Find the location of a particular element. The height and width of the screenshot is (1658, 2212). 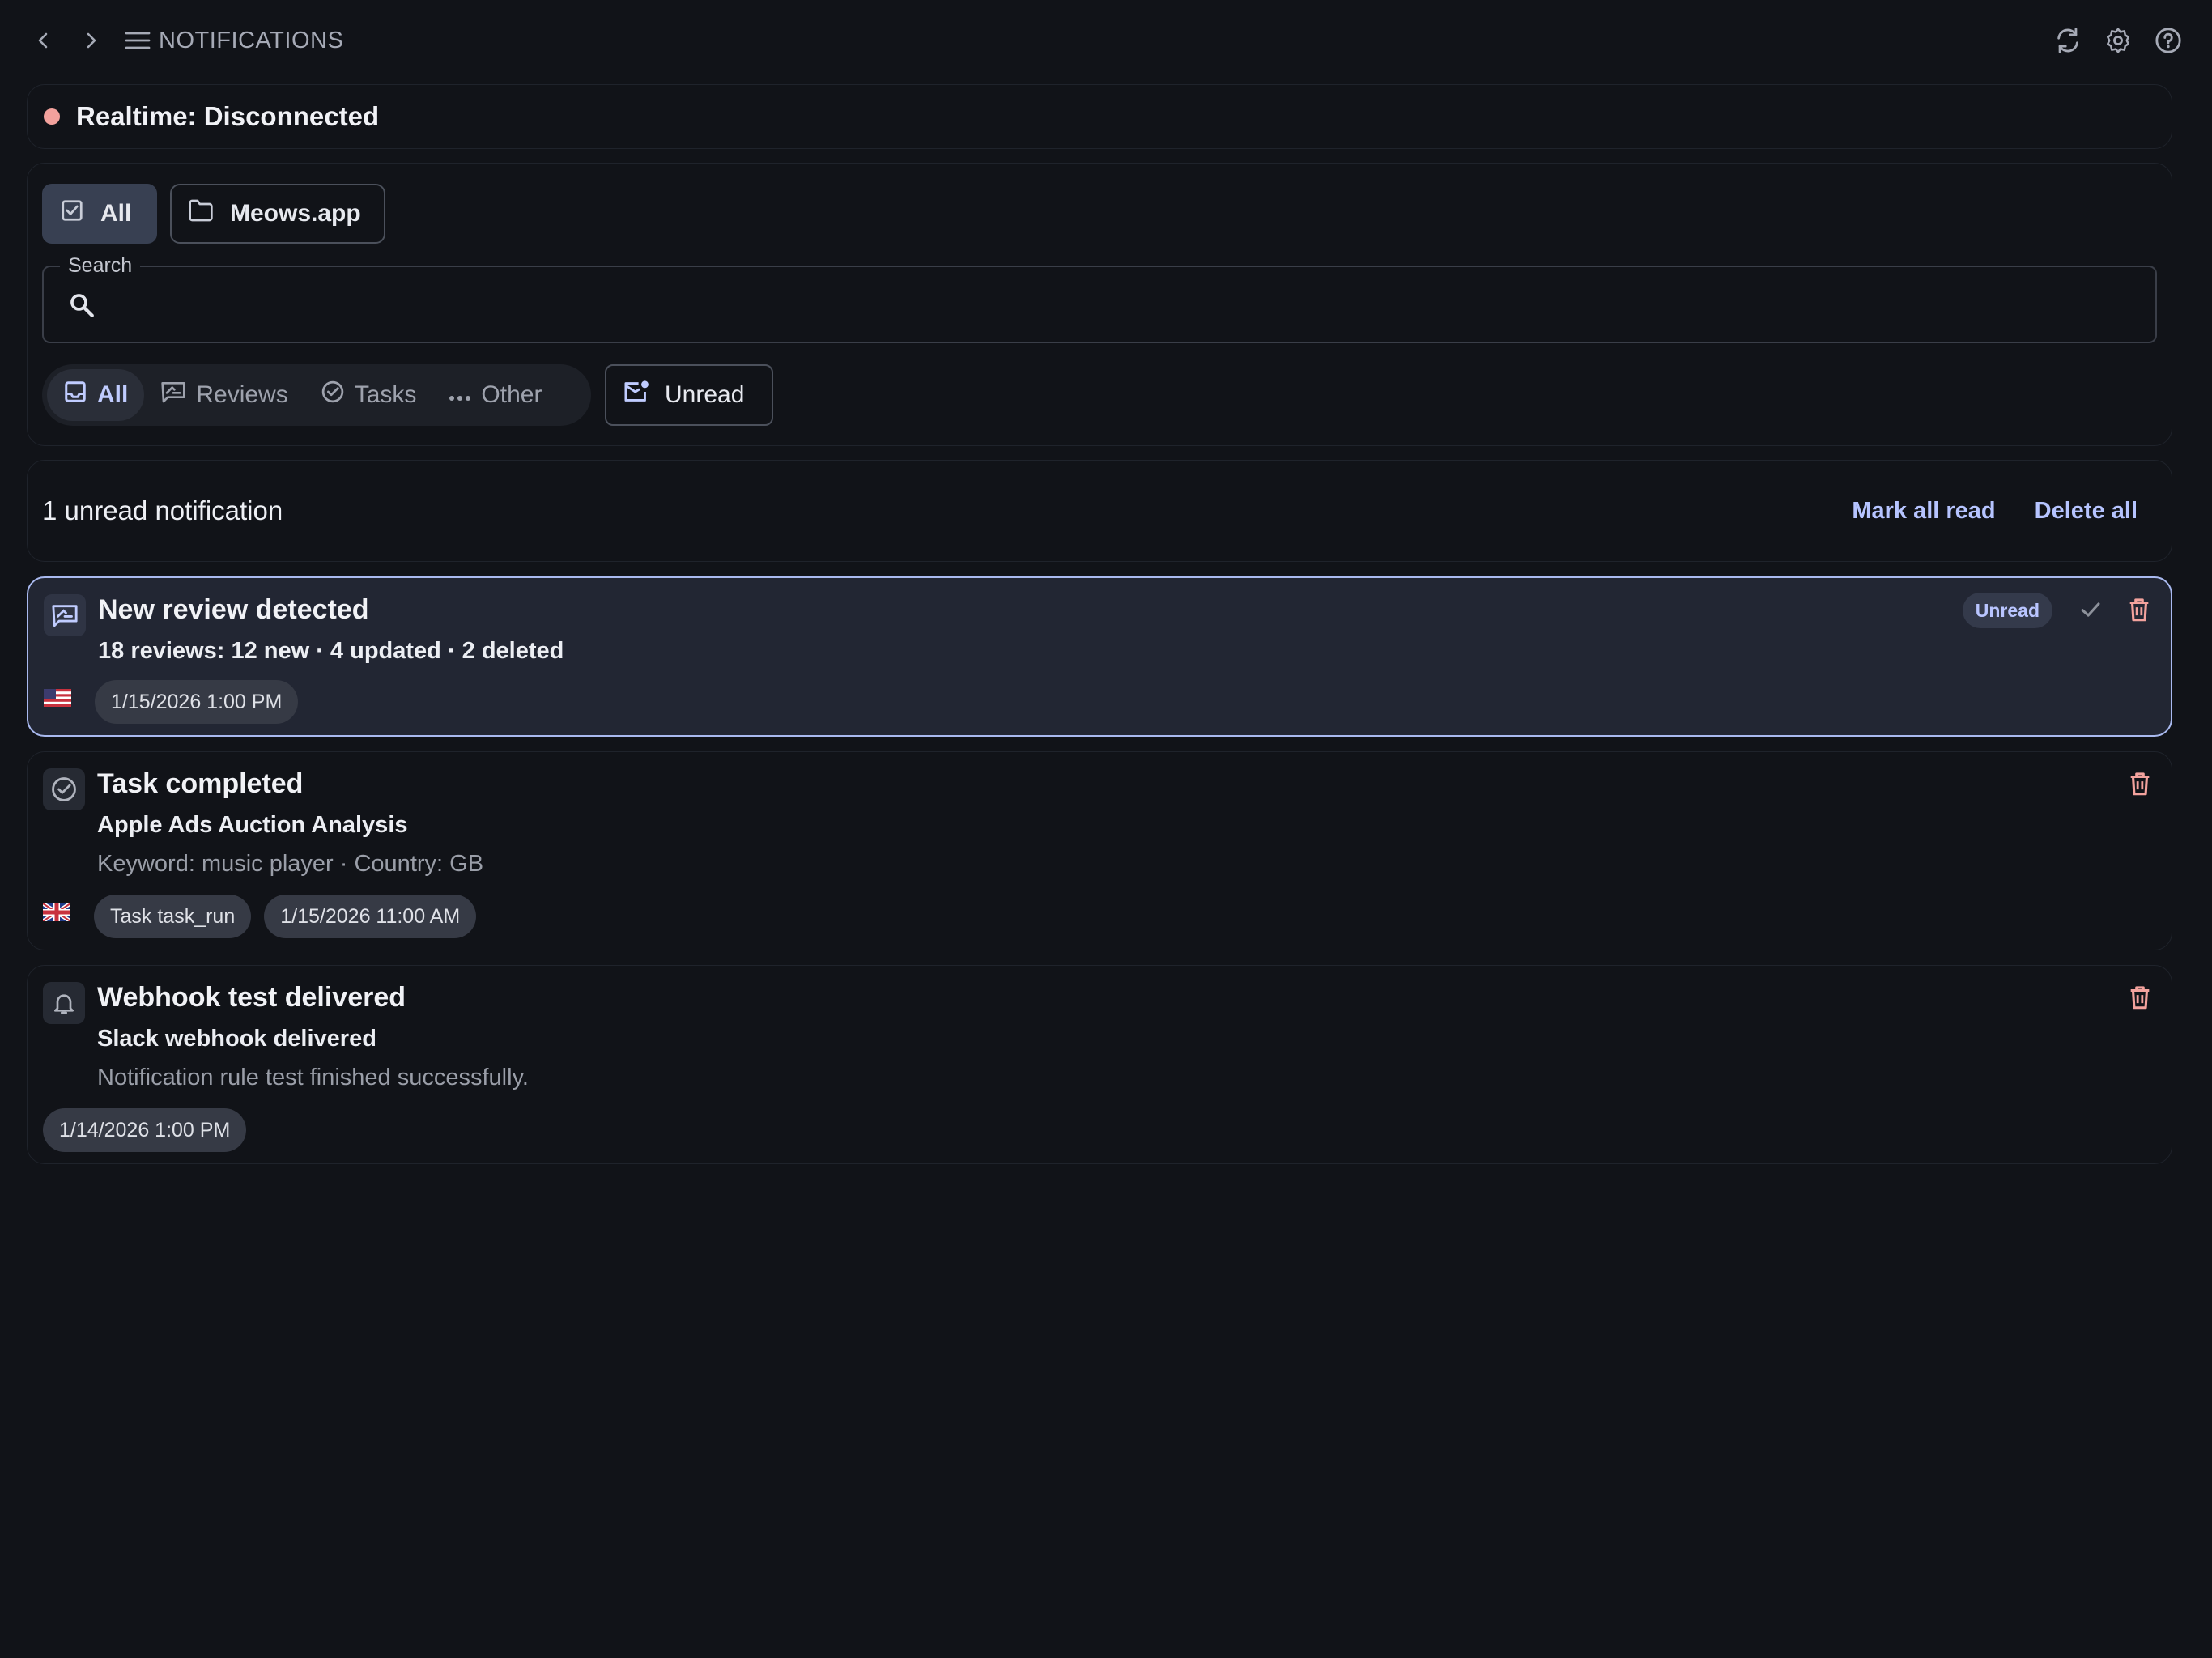

scope-filter-all: All is located at coordinates (99, 214).